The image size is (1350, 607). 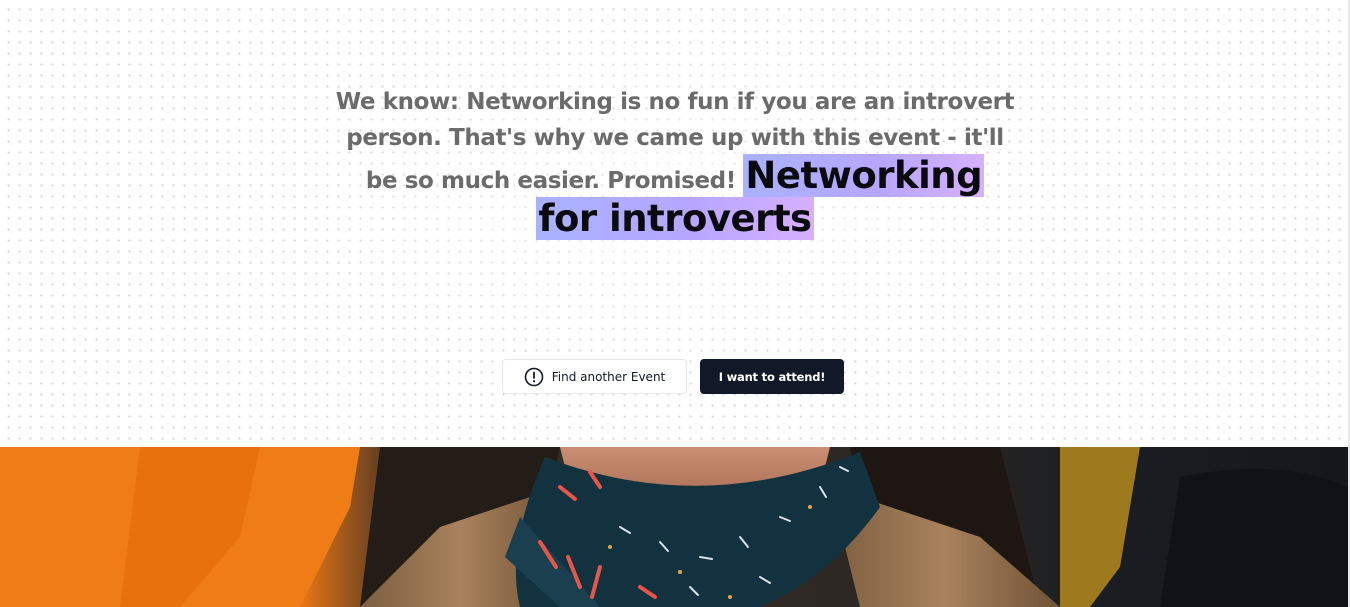 I want to click on attend-button-label: I want to attend!, so click(x=772, y=376).